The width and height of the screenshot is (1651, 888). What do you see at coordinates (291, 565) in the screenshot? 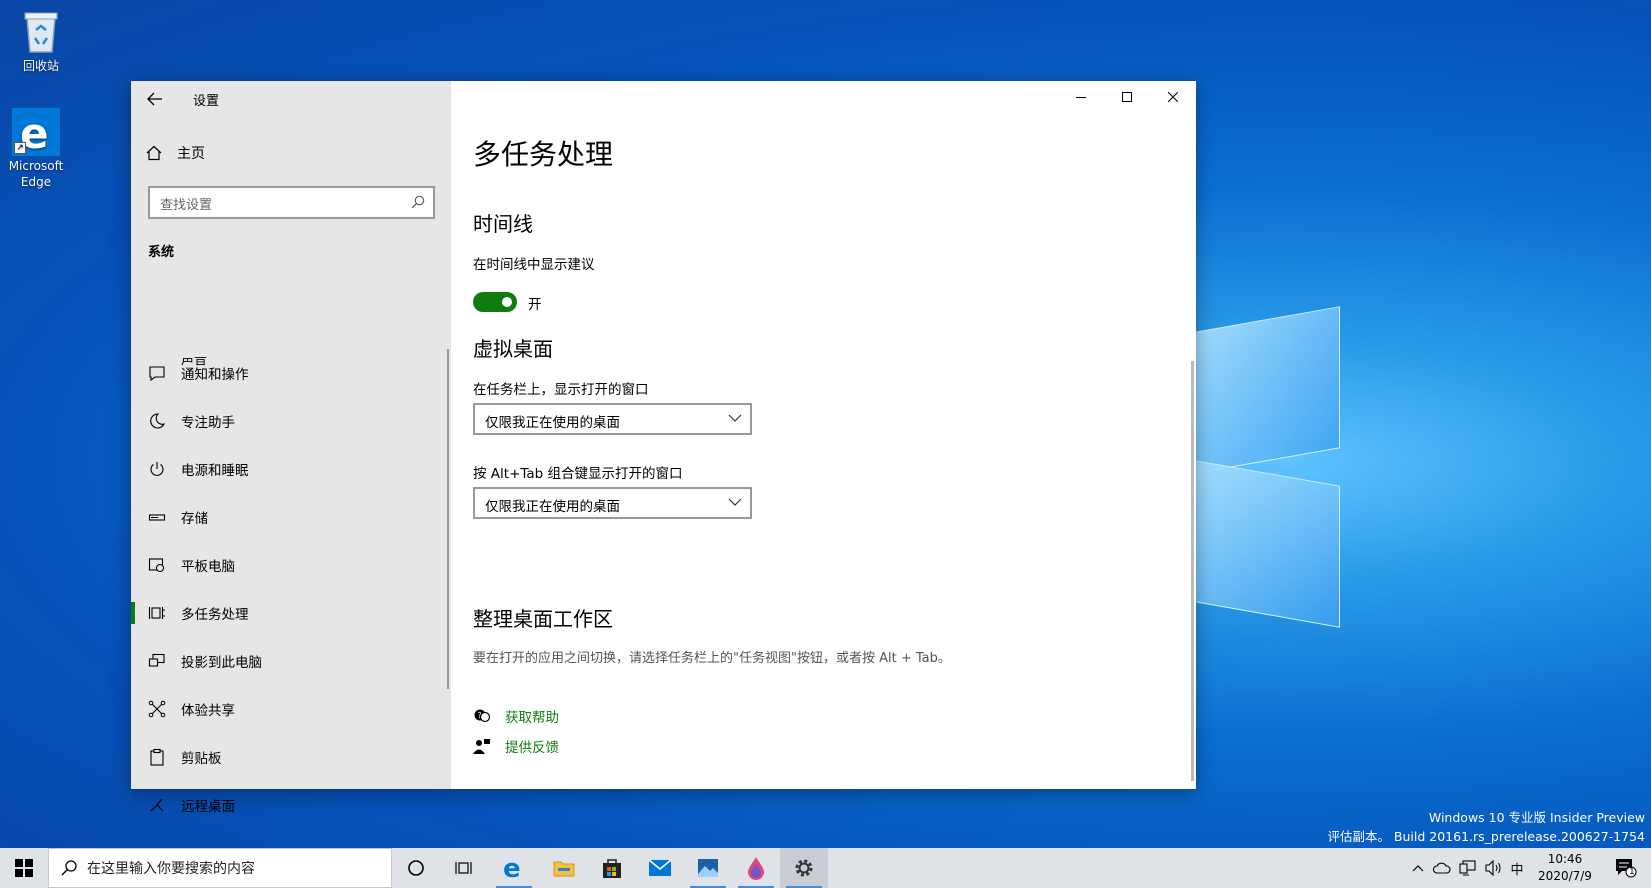
I see `sidebar-item-tablet: 平板电脑` at bounding box center [291, 565].